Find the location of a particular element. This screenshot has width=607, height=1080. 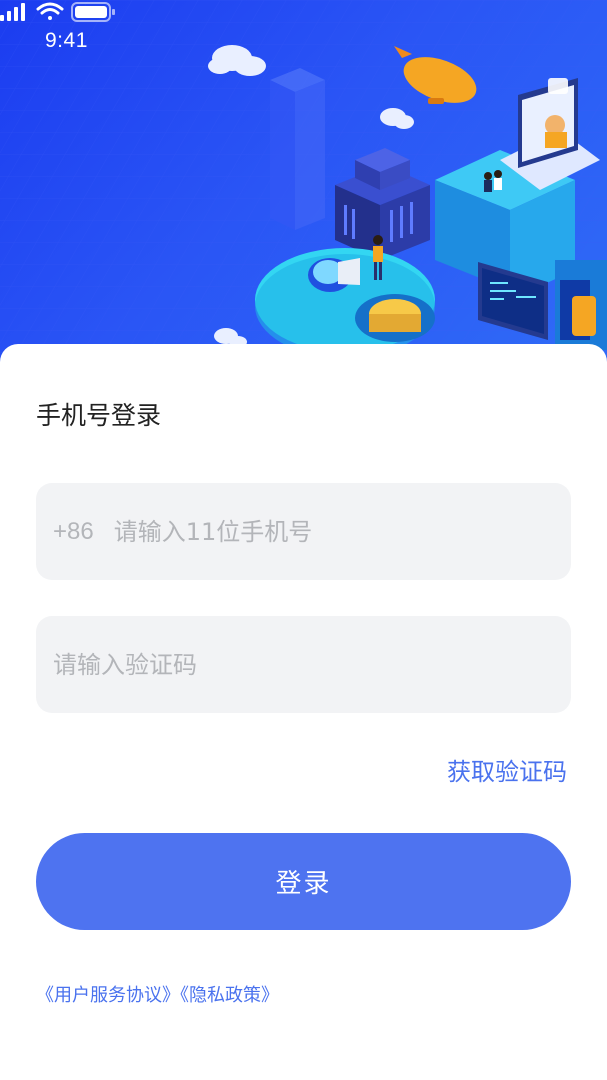

wifi-icon is located at coordinates (50, 11).